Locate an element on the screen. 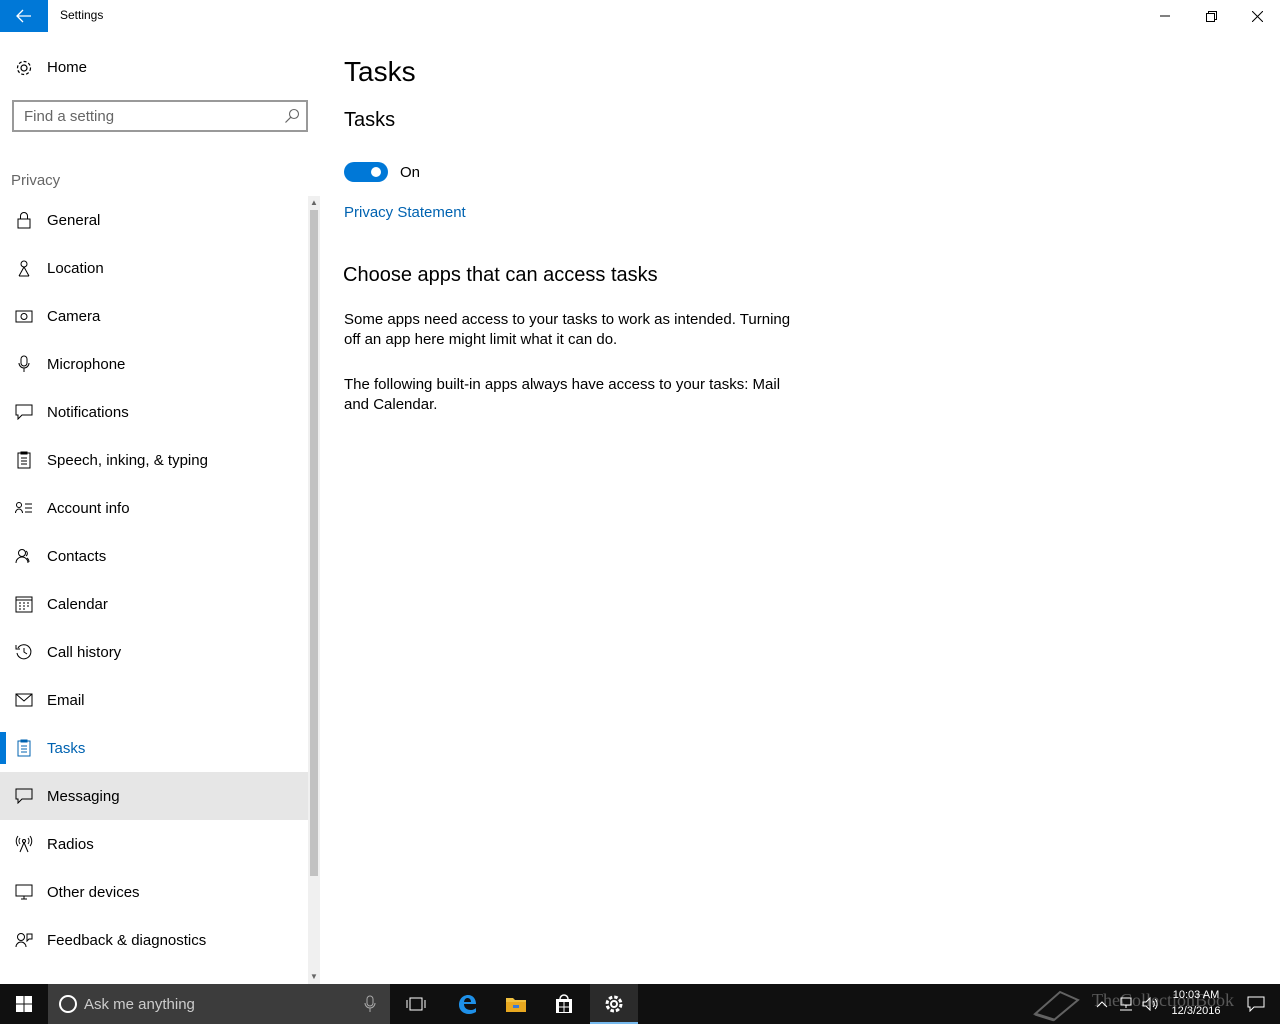  search-box is located at coordinates (160, 116).